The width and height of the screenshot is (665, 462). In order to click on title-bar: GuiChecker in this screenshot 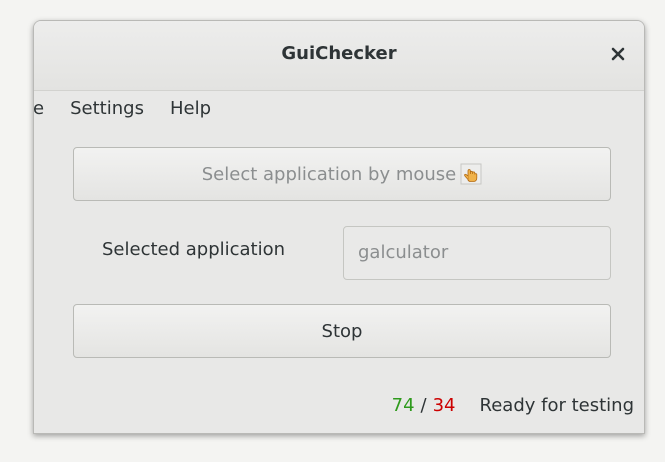, I will do `click(339, 56)`.